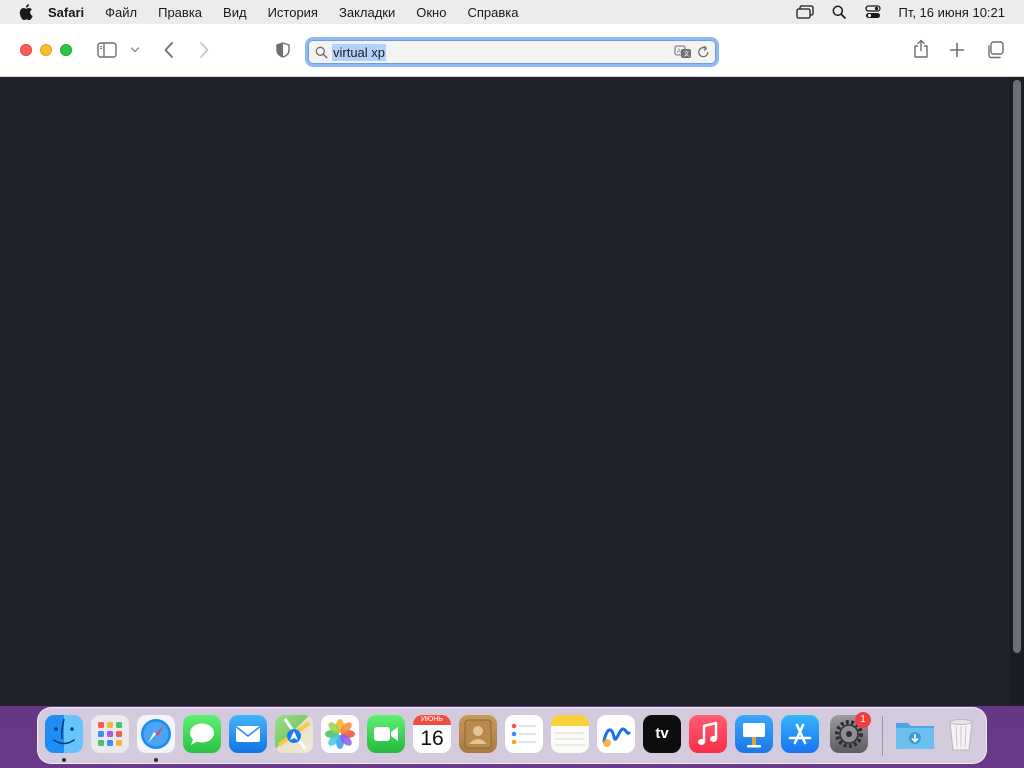 The width and height of the screenshot is (1024, 768). Describe the element at coordinates (204, 50) in the screenshot. I see `forward-icon` at that location.